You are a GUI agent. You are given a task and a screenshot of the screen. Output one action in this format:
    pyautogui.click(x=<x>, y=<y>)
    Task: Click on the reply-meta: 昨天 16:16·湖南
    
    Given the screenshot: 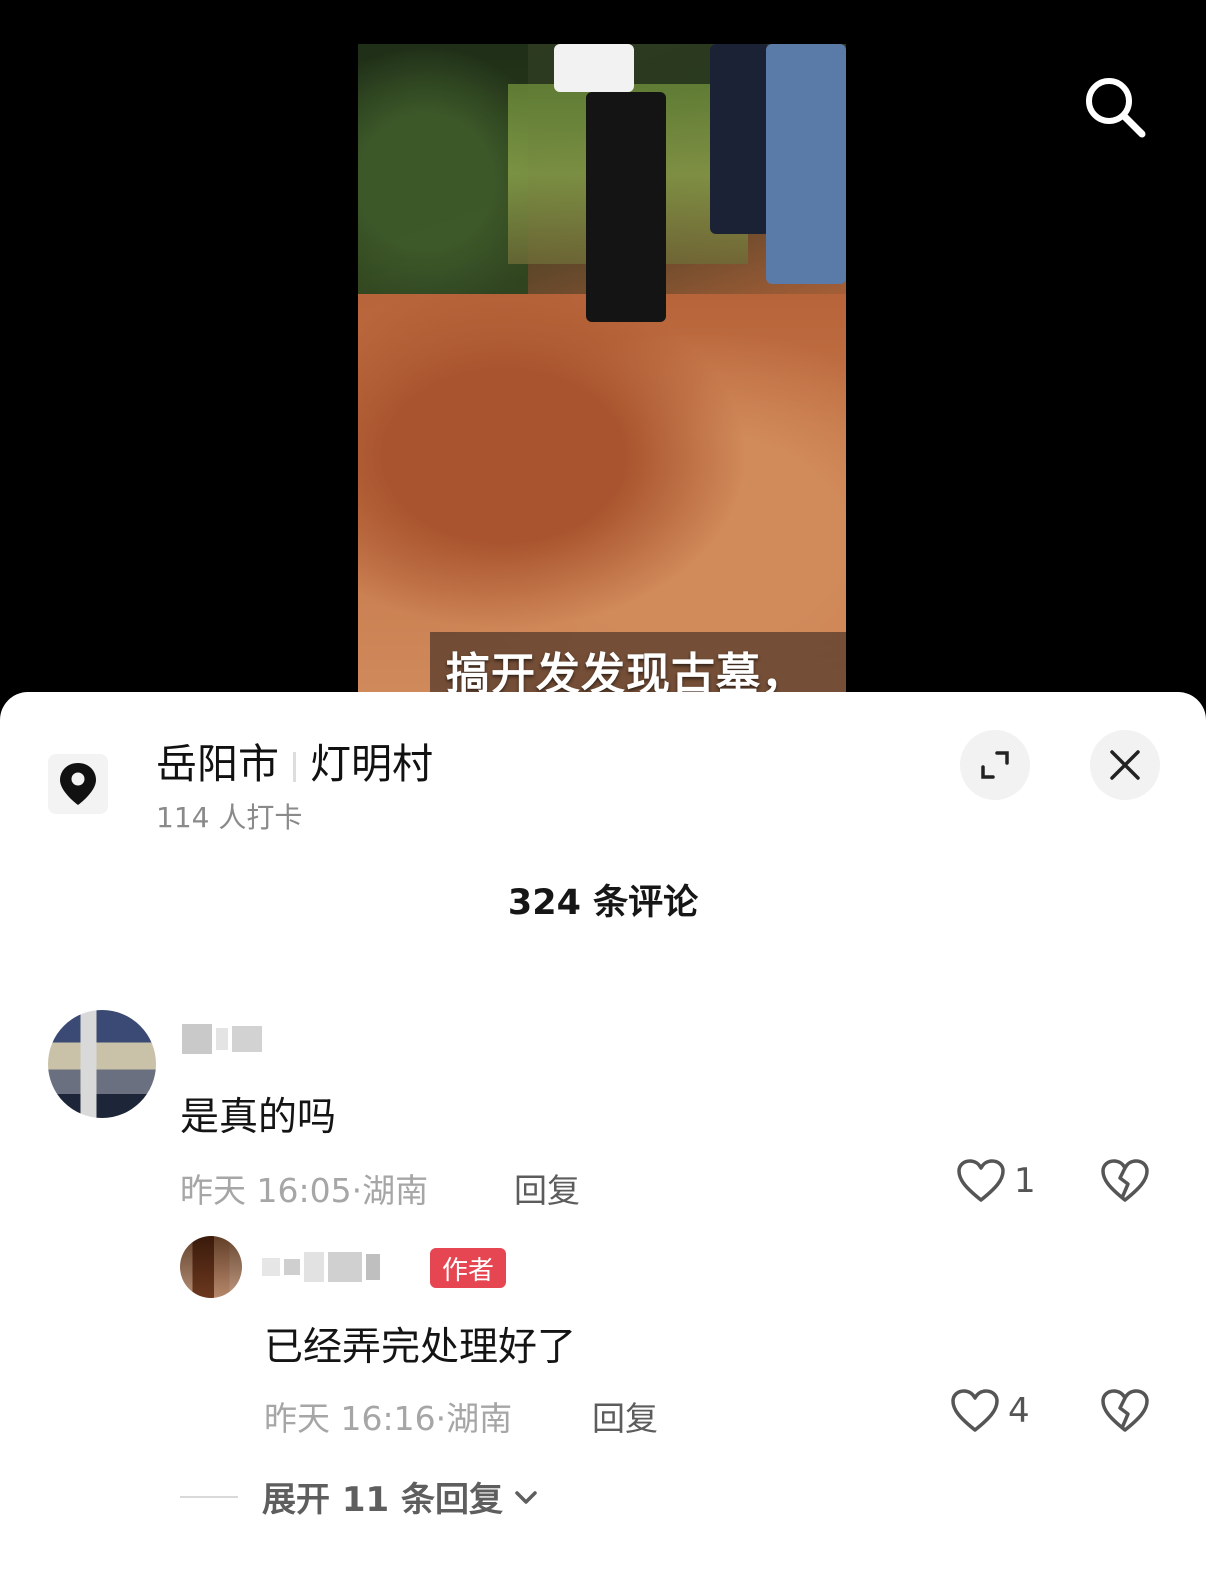 What is the action you would take?
    pyautogui.click(x=388, y=1416)
    